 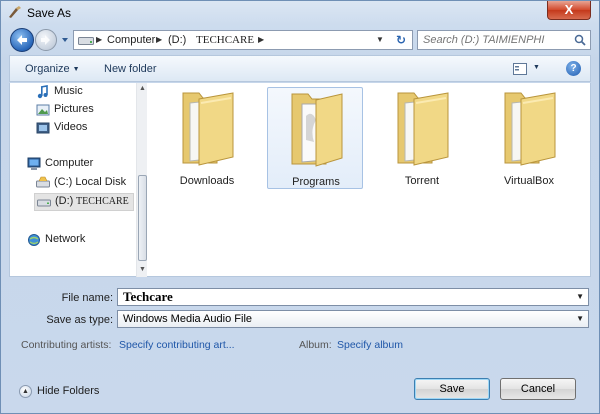 I want to click on forward-arrow-icon, so click(x=45, y=40).